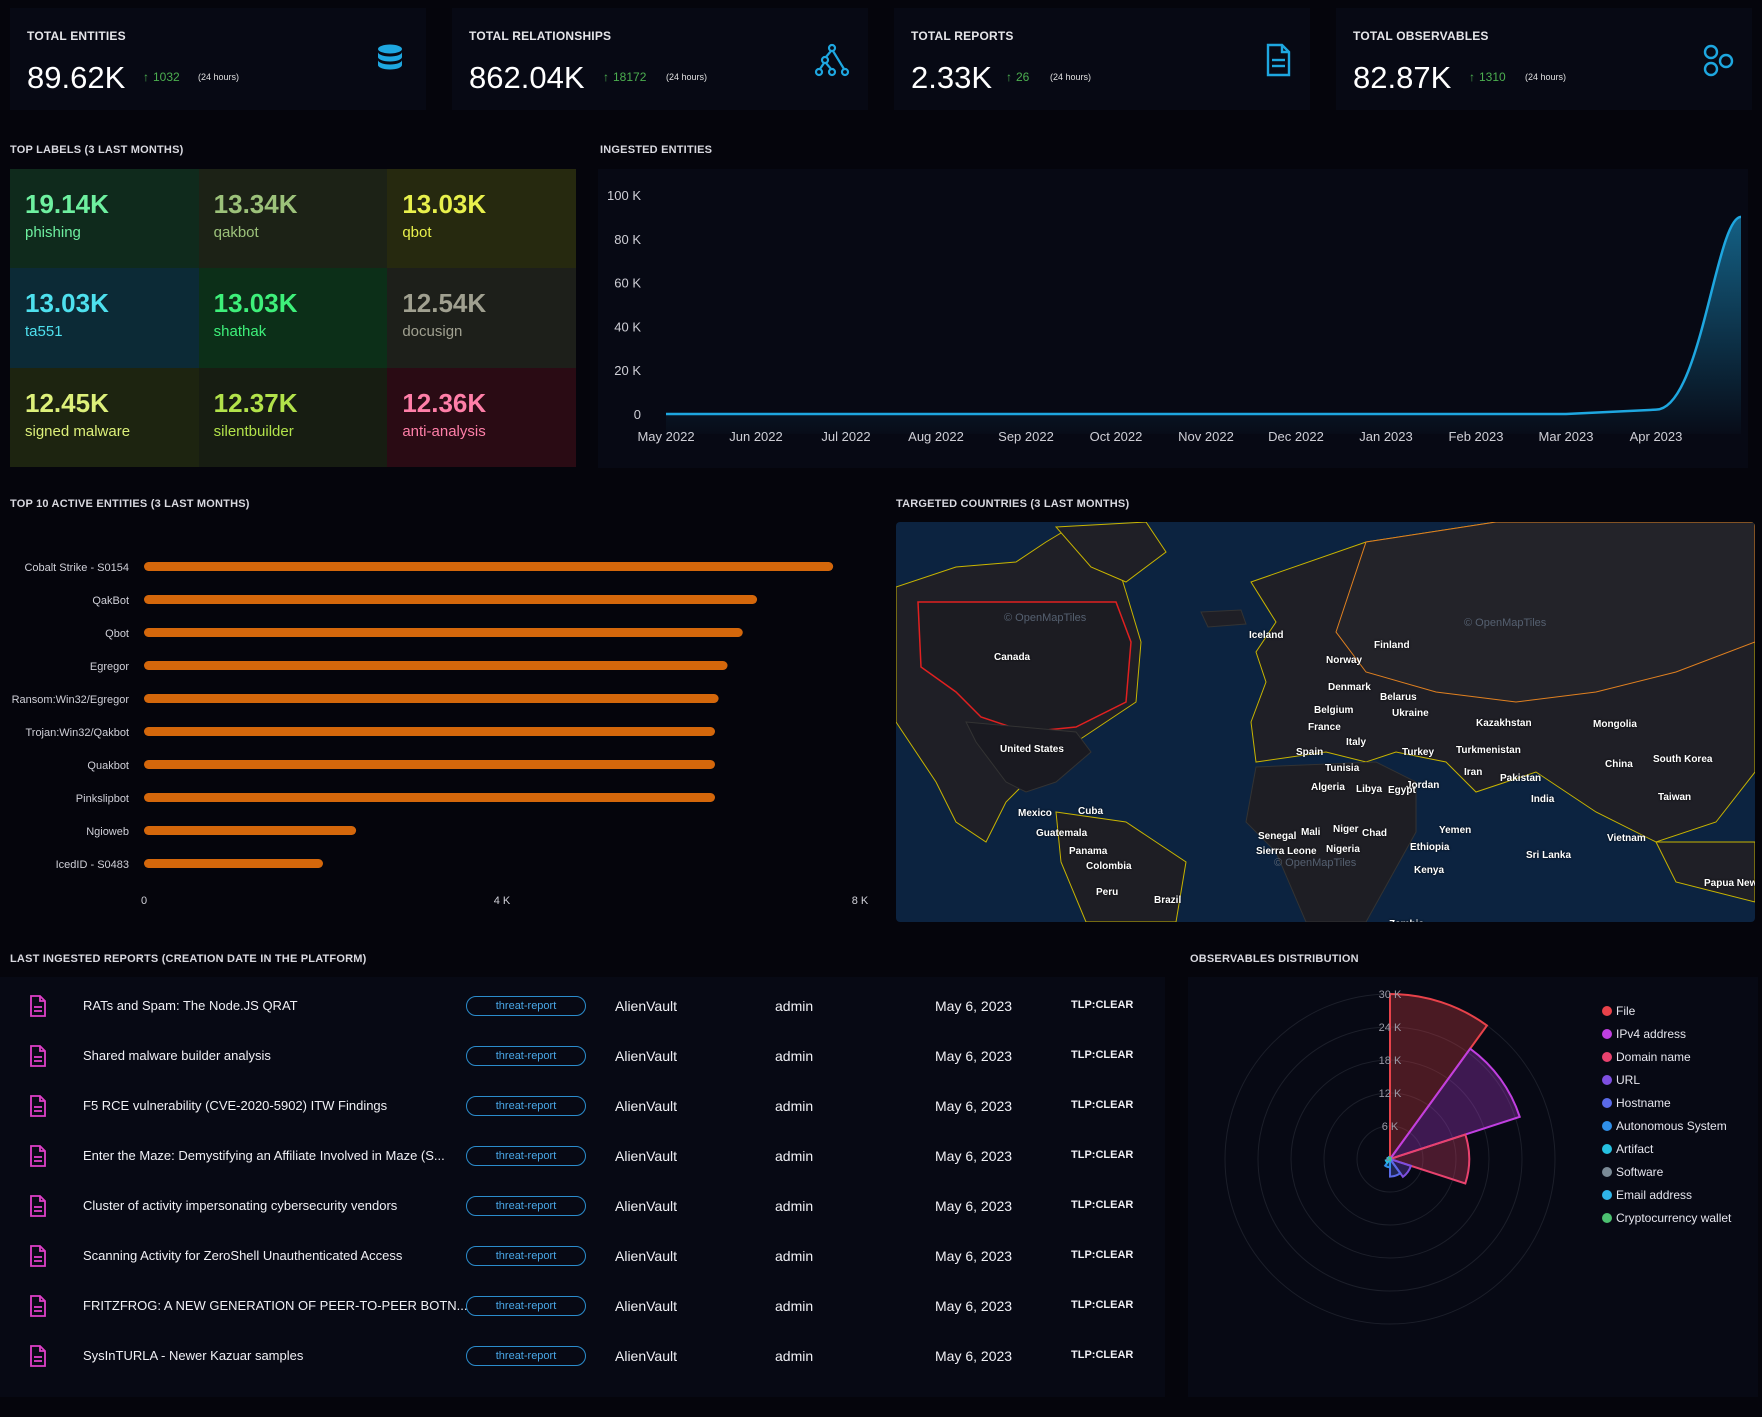 This screenshot has width=1762, height=1417. What do you see at coordinates (293, 318) in the screenshot?
I see `label-cell: 13.03K shathak` at bounding box center [293, 318].